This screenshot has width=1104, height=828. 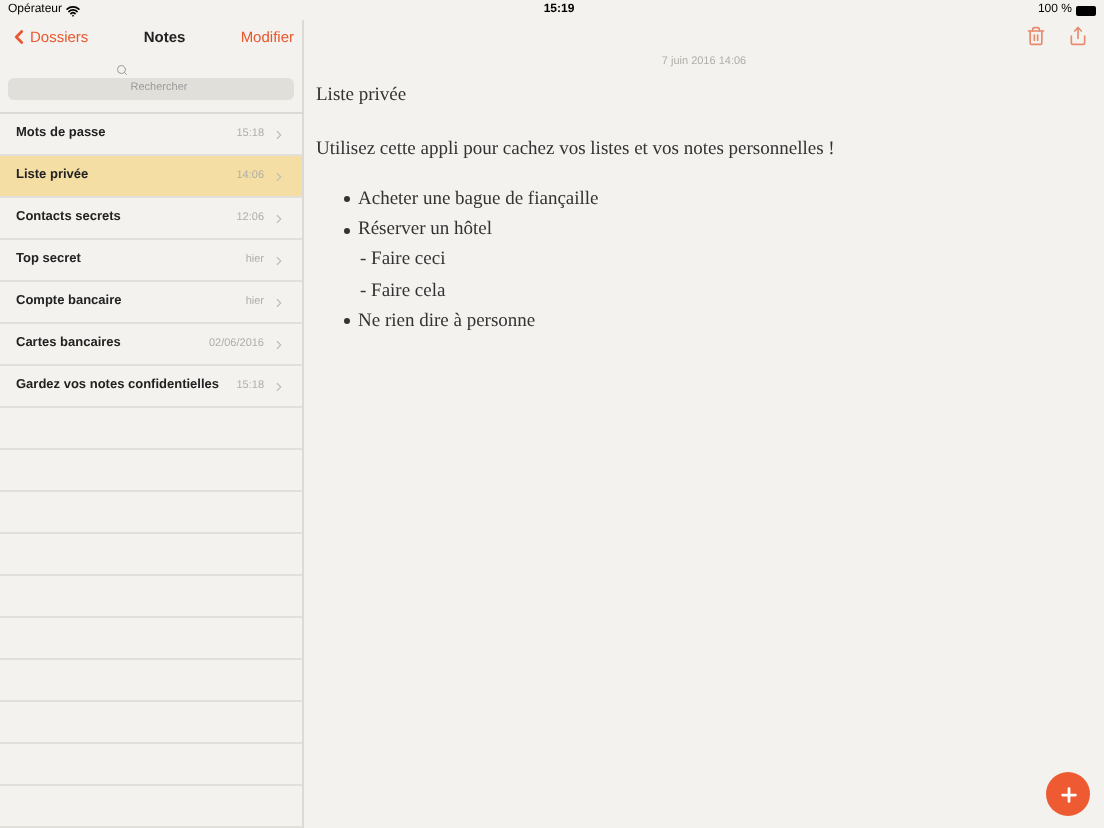 I want to click on add-button, so click(x=1068, y=794).